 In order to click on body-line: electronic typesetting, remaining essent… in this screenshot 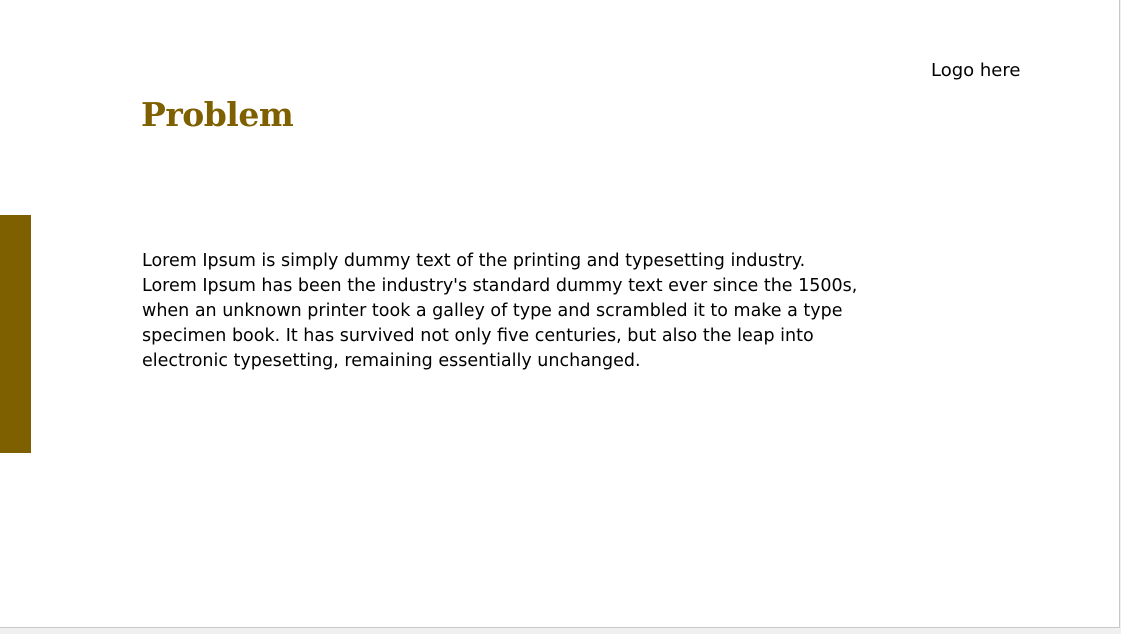, I will do `click(391, 361)`.